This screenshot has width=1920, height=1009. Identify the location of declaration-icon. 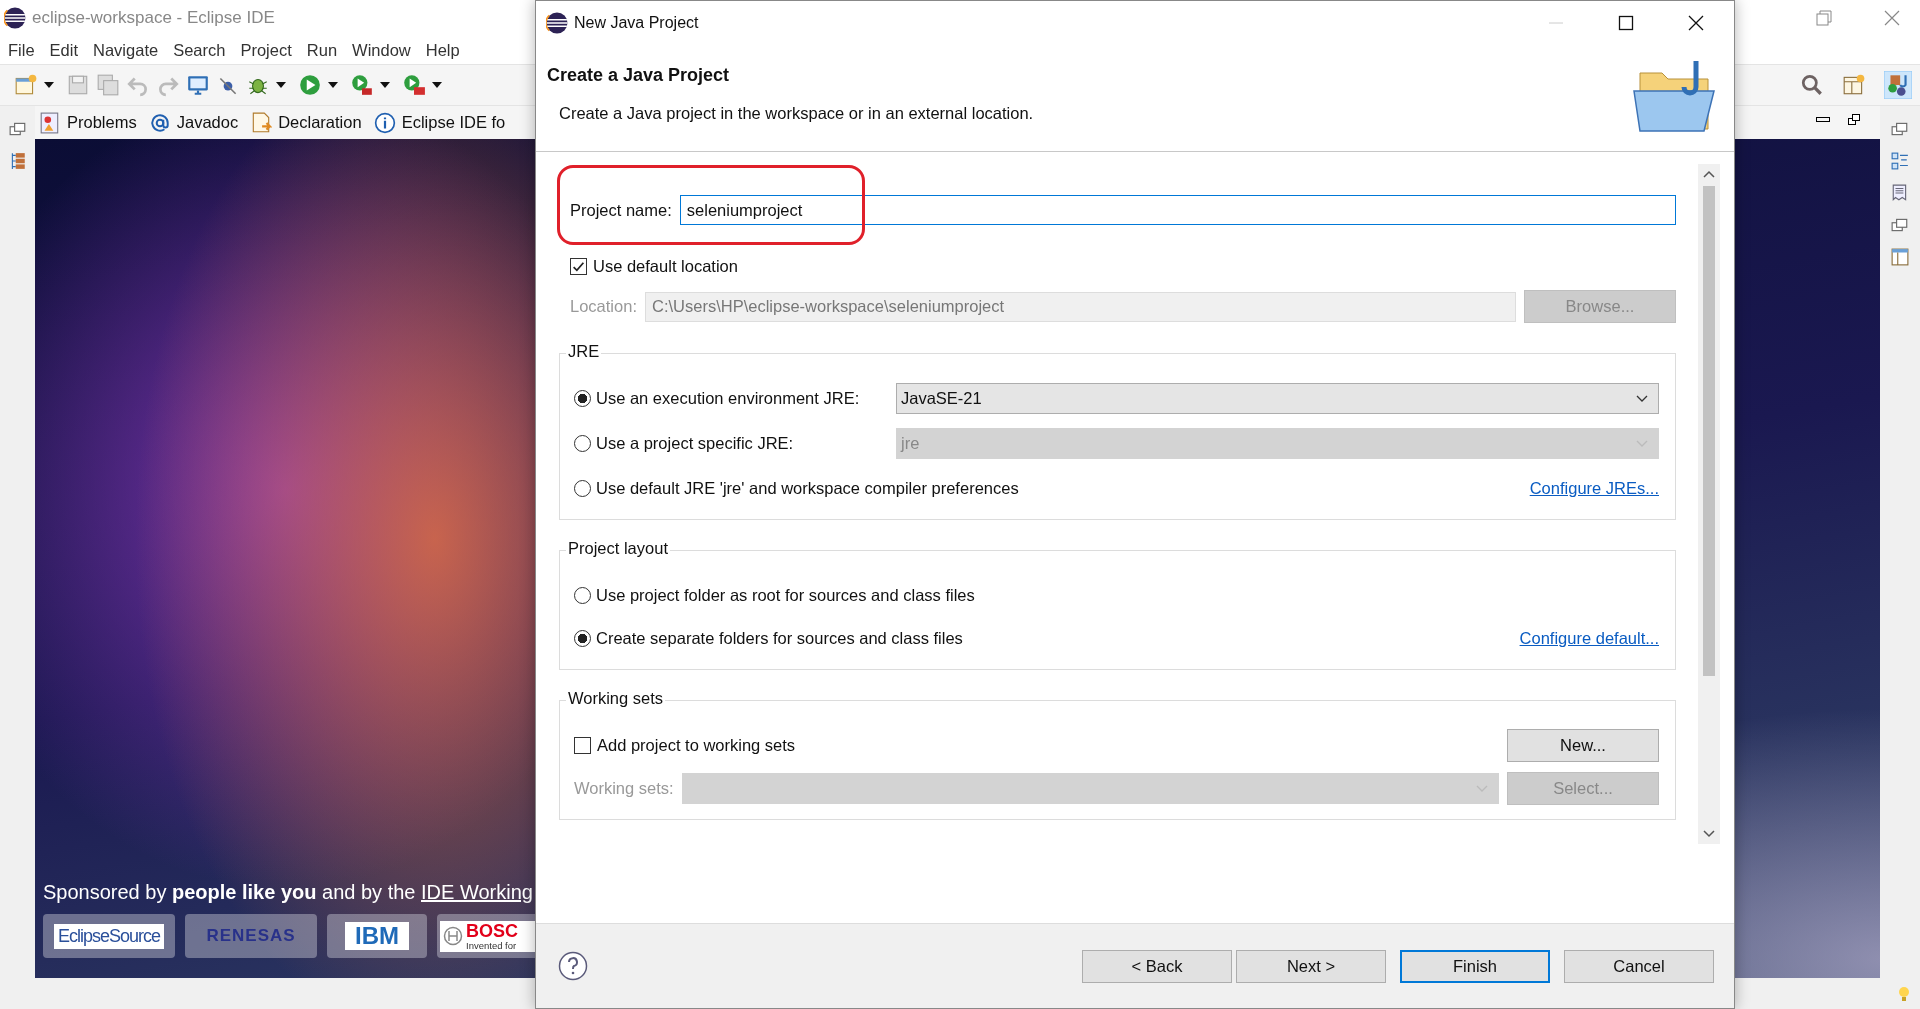
(261, 122).